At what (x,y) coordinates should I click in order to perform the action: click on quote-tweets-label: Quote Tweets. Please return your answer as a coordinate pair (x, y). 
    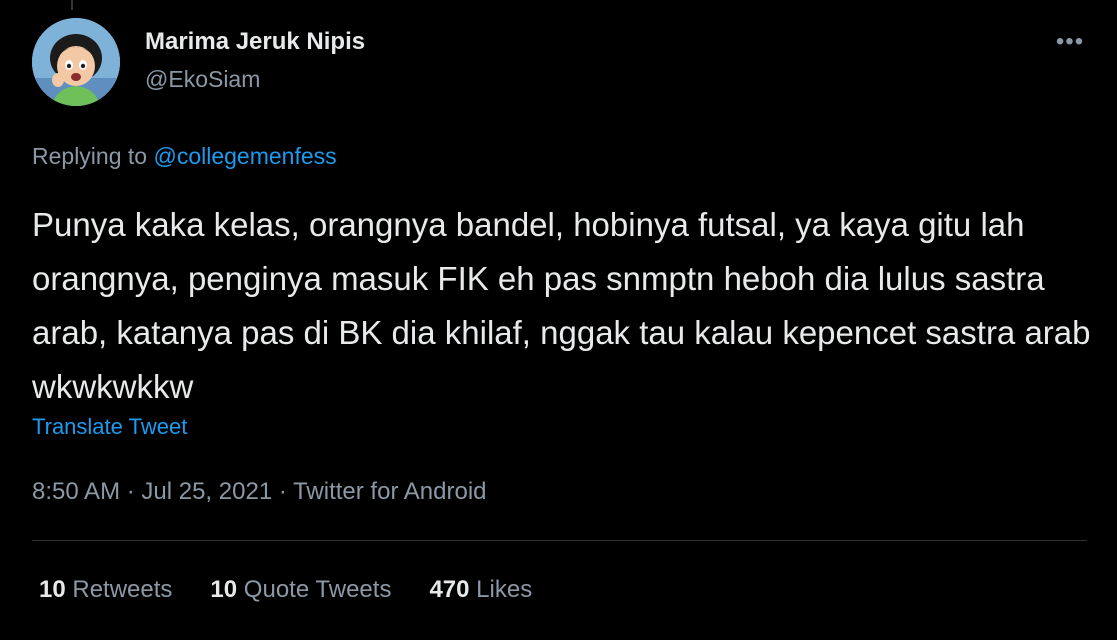
    Looking at the image, I should click on (317, 589).